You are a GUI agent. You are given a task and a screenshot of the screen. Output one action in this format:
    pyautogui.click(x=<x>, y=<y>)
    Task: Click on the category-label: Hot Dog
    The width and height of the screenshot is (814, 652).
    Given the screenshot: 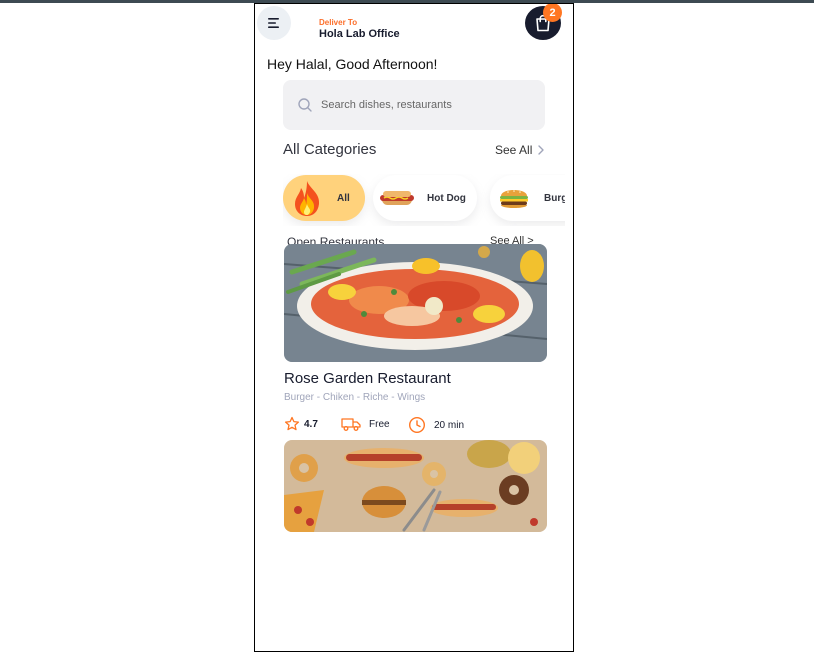 What is the action you would take?
    pyautogui.click(x=446, y=198)
    